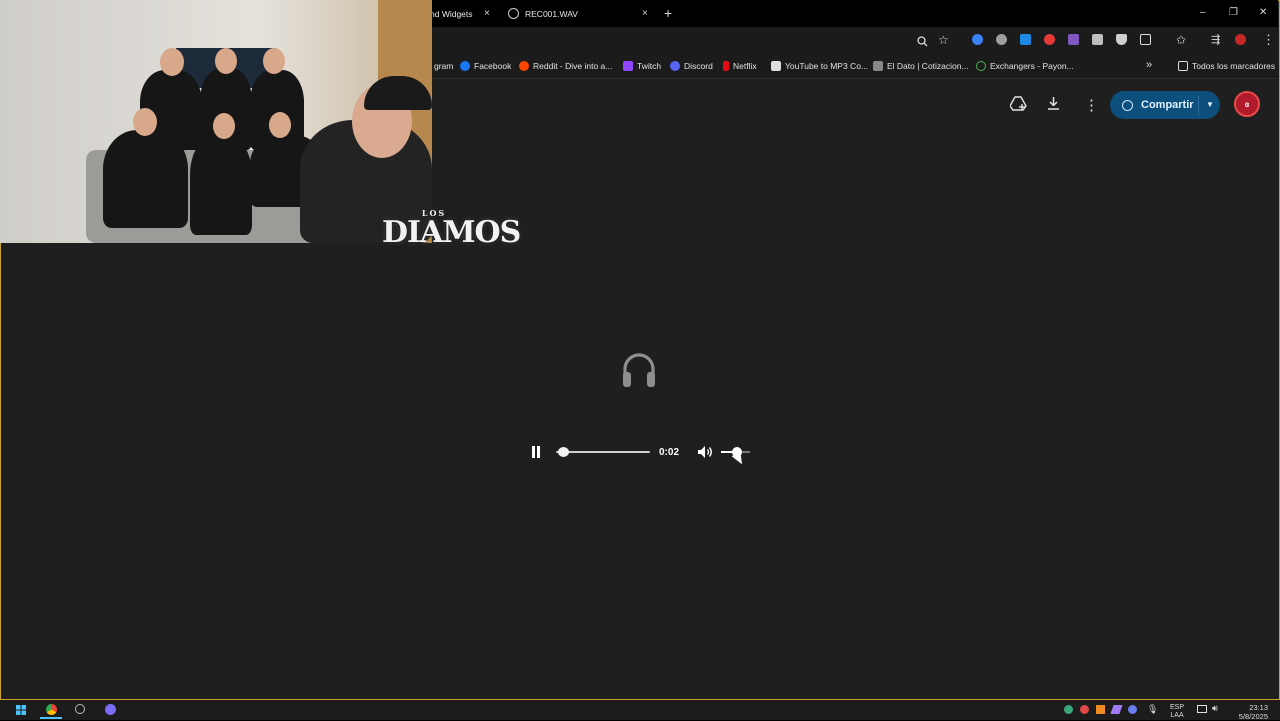 The width and height of the screenshot is (1280, 721). Describe the element at coordinates (698, 66) in the screenshot. I see `bookmark-label: Discord` at that location.